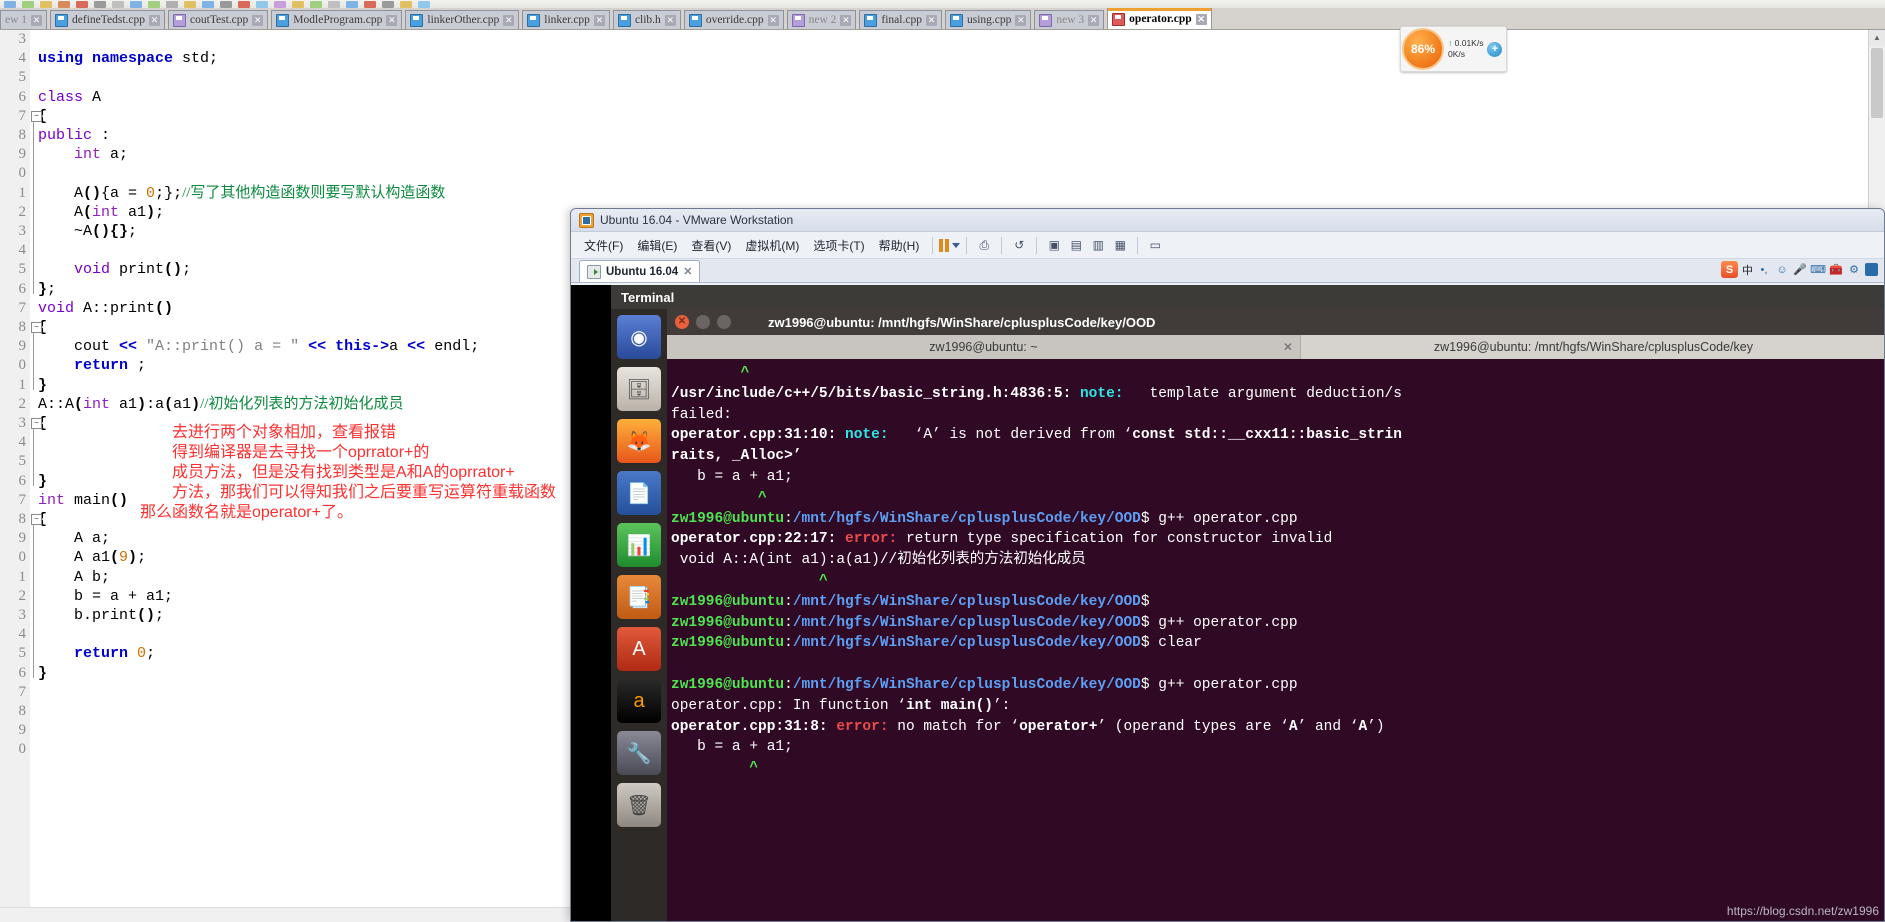 The width and height of the screenshot is (1885, 922). I want to click on terminal-tab-1: zw1996@ubuntu: ~ ✕, so click(984, 347).